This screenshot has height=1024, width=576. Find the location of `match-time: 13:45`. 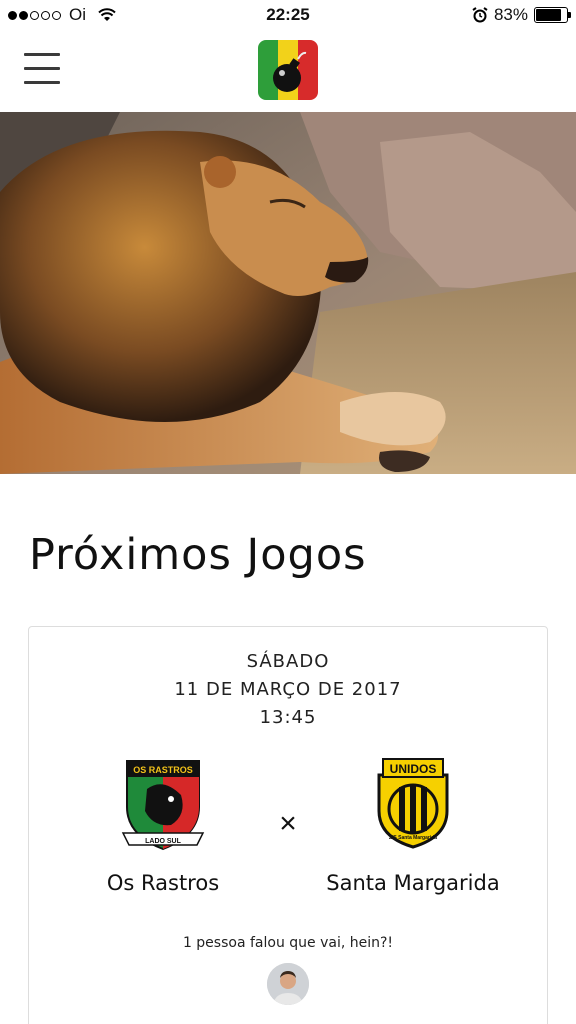

match-time: 13:45 is located at coordinates (288, 717).